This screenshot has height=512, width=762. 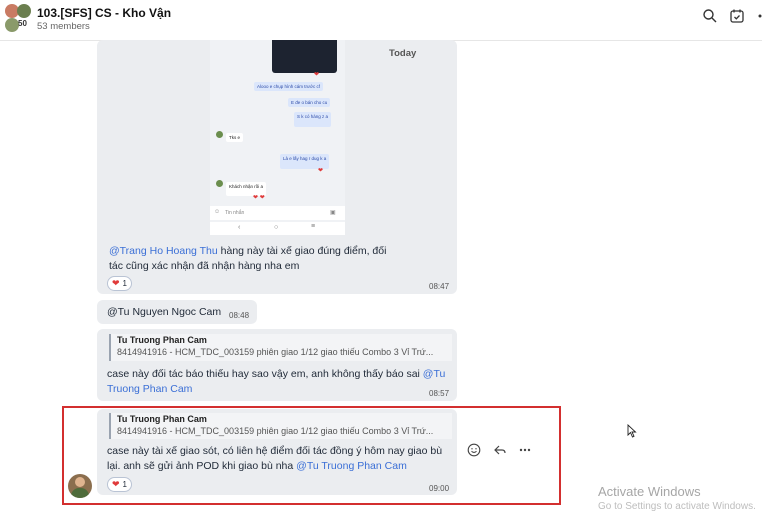 What do you see at coordinates (235, 137) in the screenshot?
I see `chat-line: Tks e` at bounding box center [235, 137].